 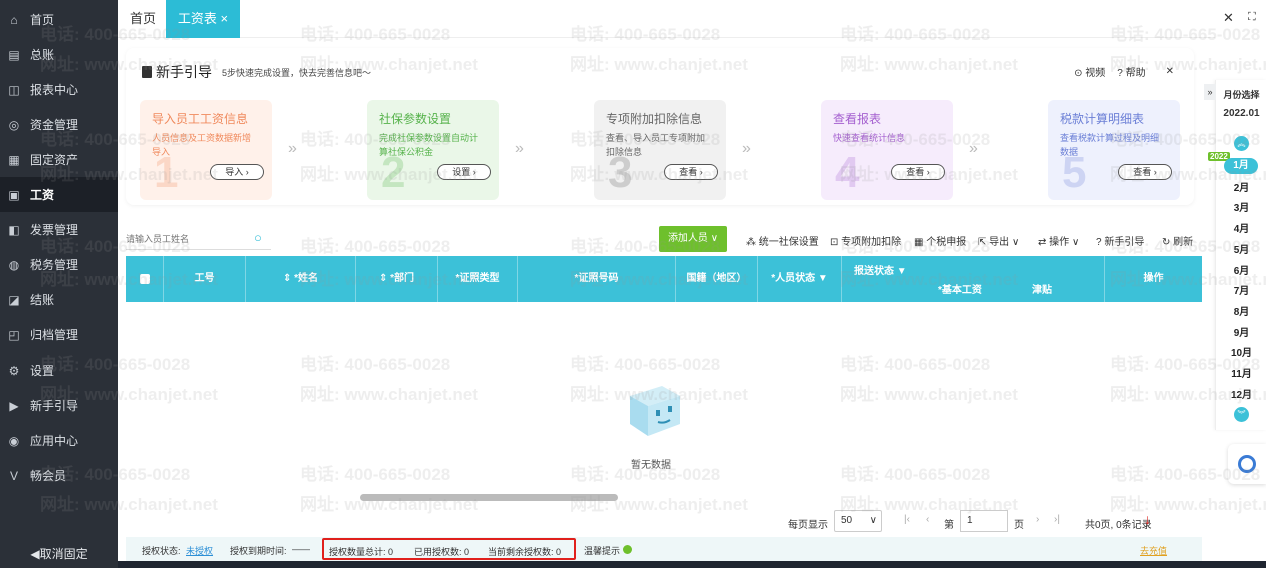 What do you see at coordinates (1241, 351) in the screenshot?
I see `month-item: 10月` at bounding box center [1241, 351].